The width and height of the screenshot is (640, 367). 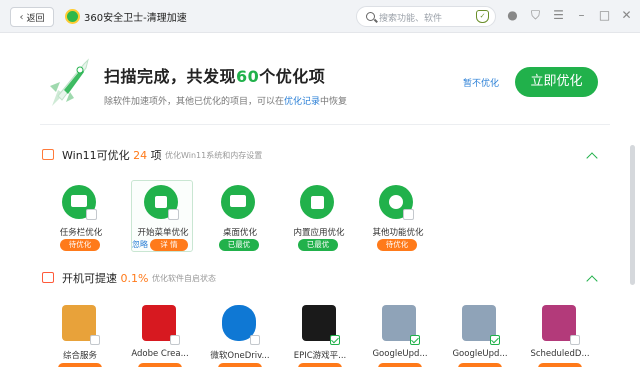 What do you see at coordinates (105, 278) in the screenshot?
I see `startup-section-title: 开机可提速 0.1%` at bounding box center [105, 278].